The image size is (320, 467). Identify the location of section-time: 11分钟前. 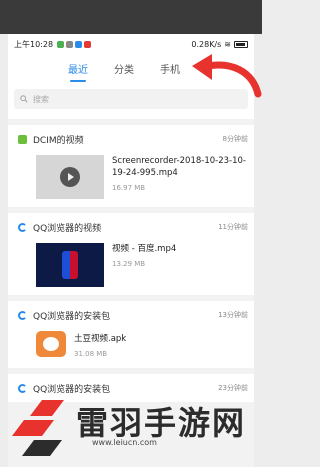
(233, 227).